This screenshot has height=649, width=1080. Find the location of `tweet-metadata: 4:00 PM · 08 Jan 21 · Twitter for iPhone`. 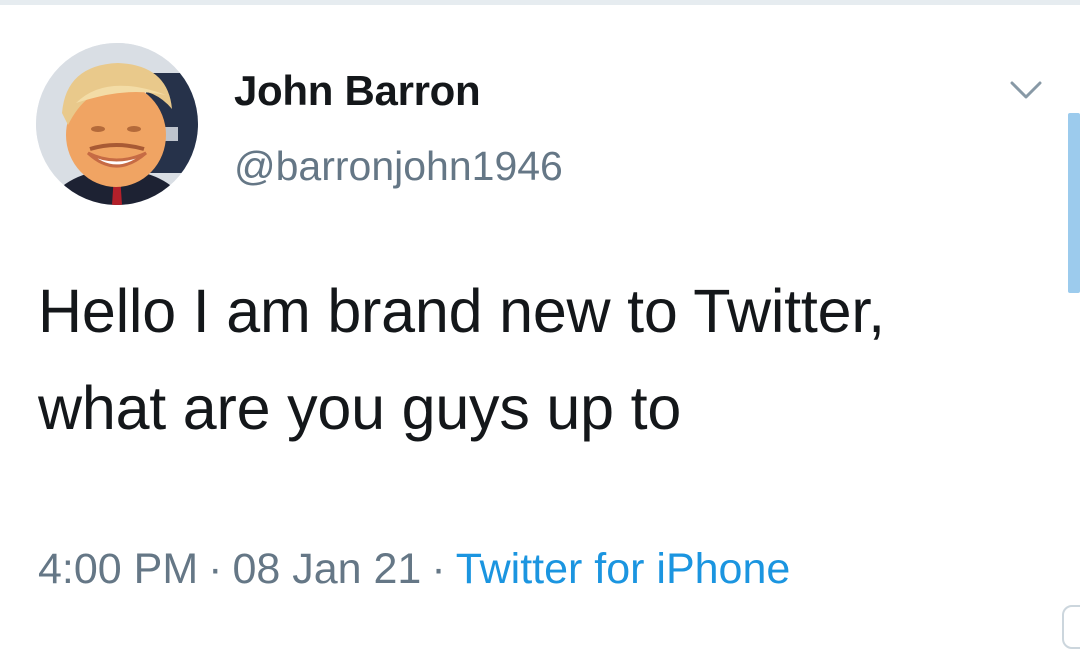

tweet-metadata: 4:00 PM · 08 Jan 21 · Twitter for iPhone is located at coordinates (414, 569).